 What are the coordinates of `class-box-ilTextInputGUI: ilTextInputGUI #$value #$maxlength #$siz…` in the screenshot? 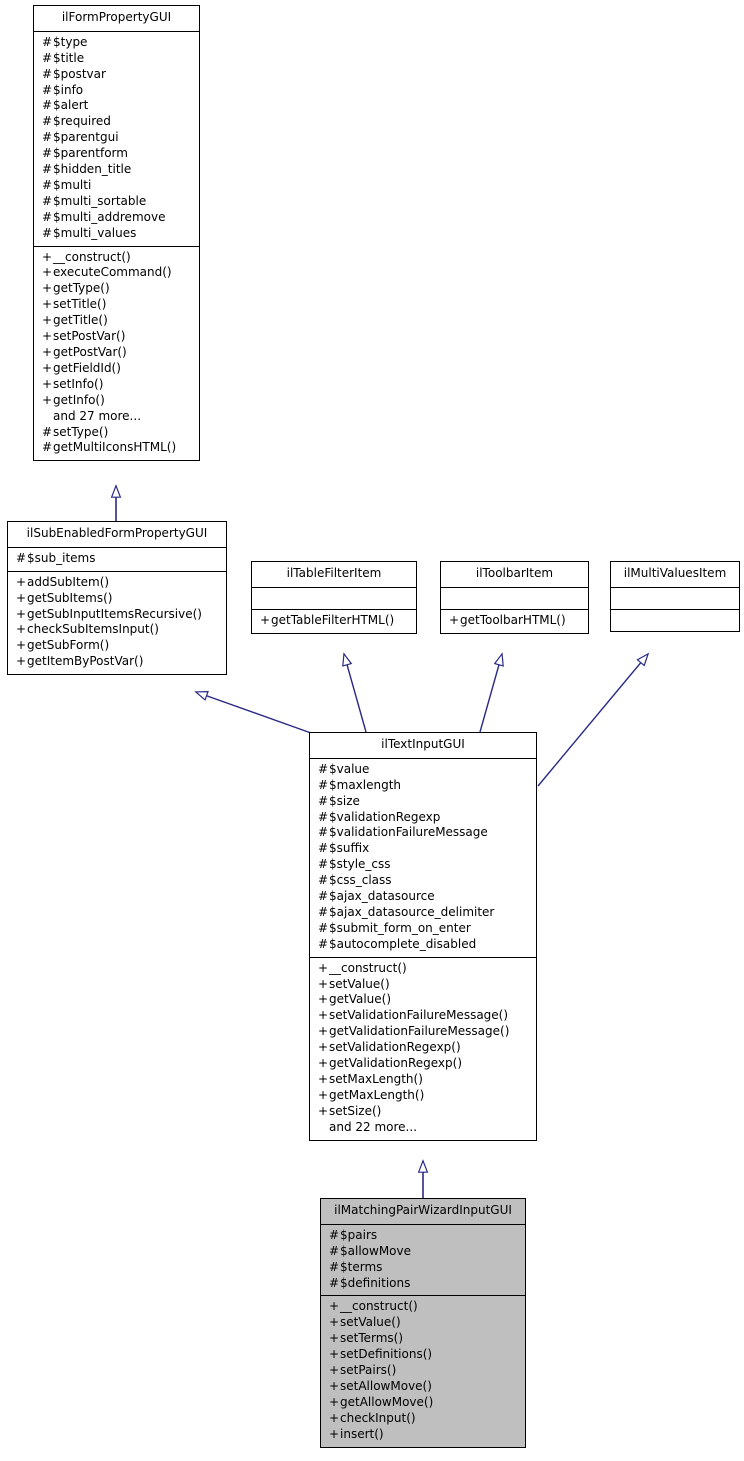 It's located at (423, 936).